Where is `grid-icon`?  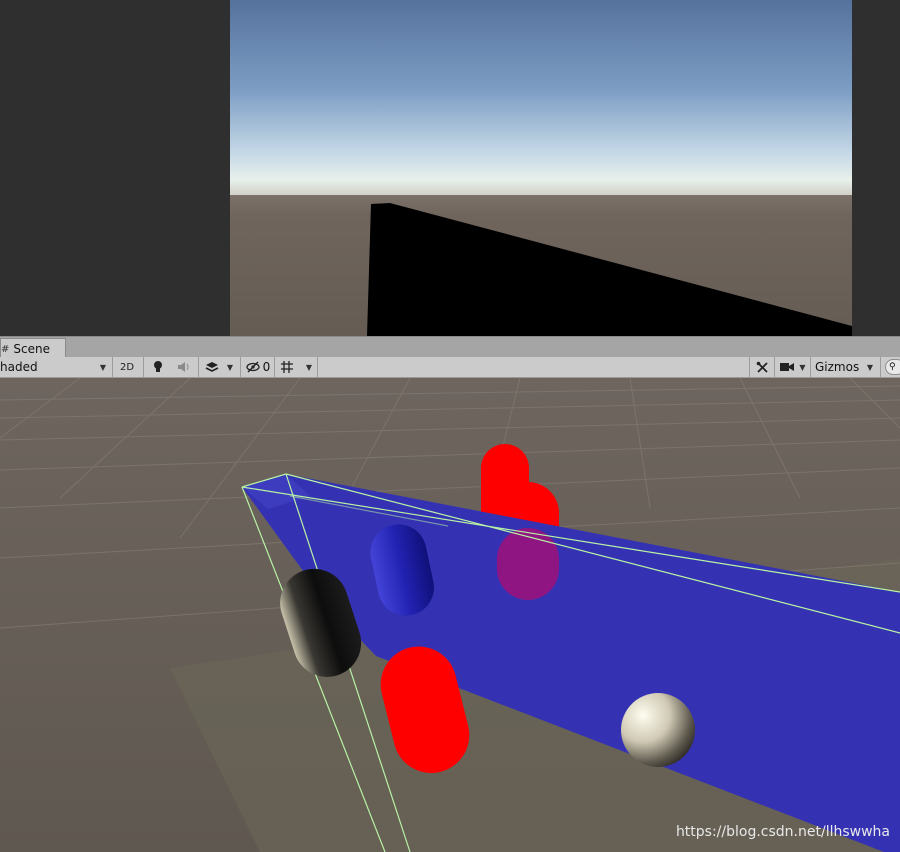
grid-icon is located at coordinates (286, 367).